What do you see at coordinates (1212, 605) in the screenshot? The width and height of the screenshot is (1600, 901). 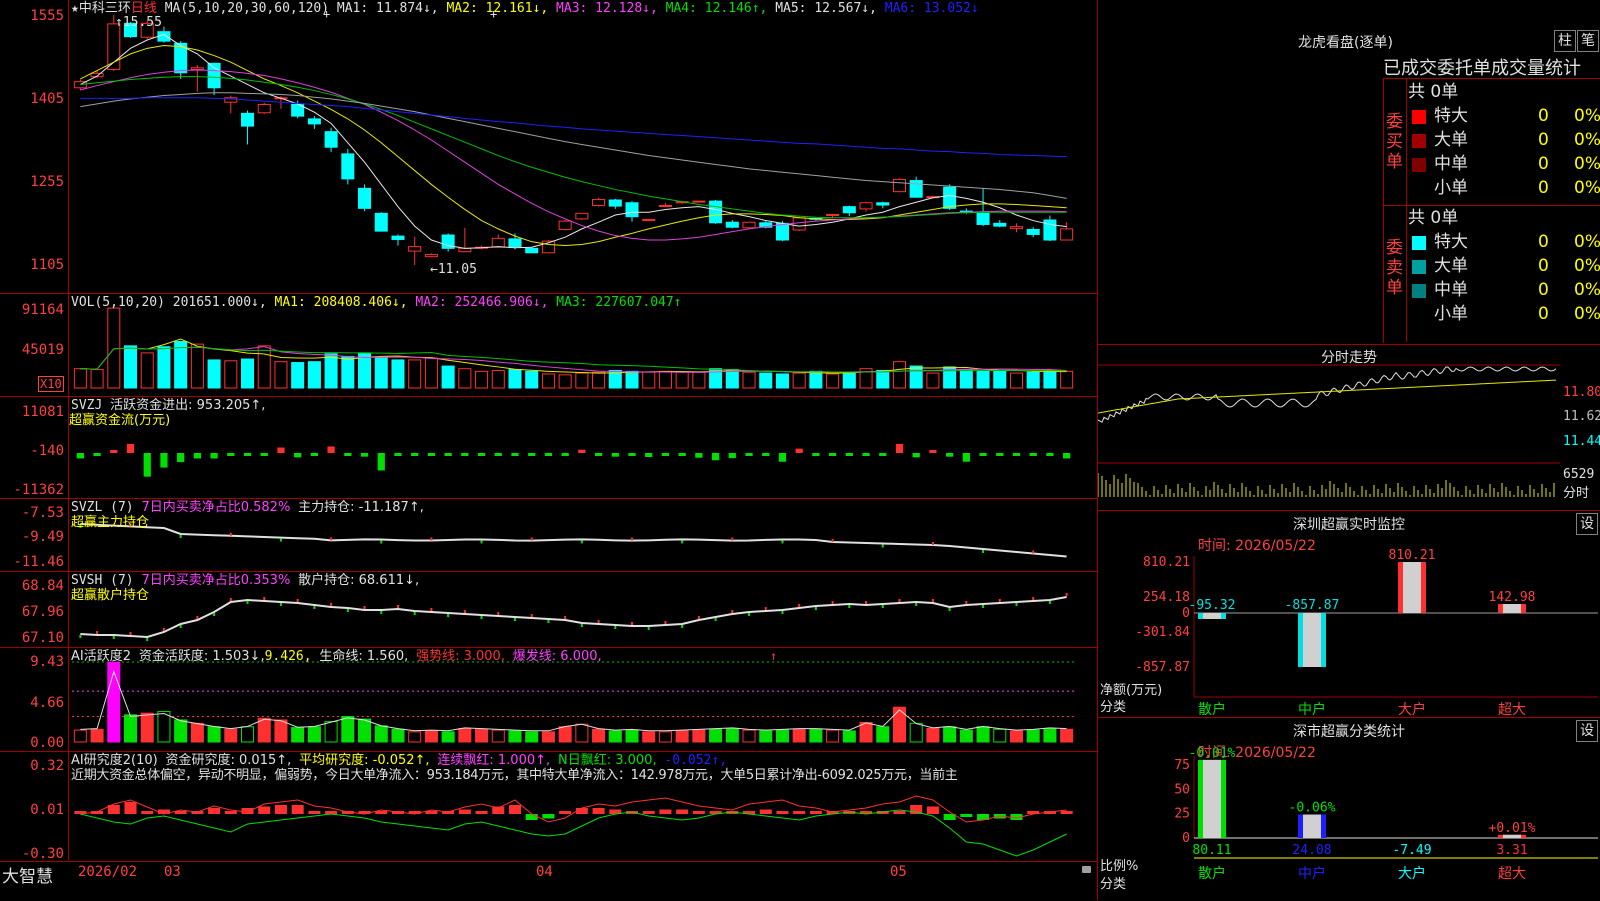 I see `realtime-bar-label: -95.32` at bounding box center [1212, 605].